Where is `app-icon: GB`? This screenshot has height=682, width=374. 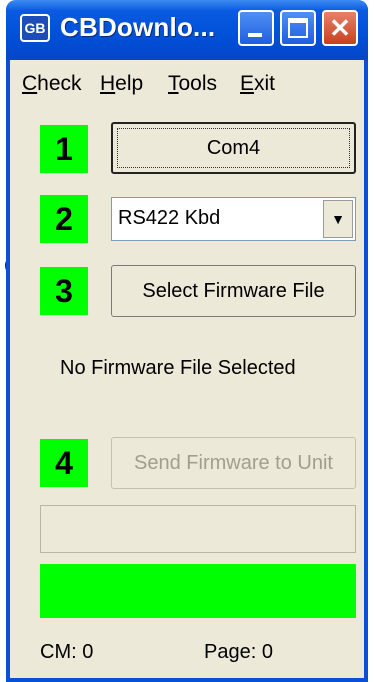
app-icon: GB is located at coordinates (35, 28).